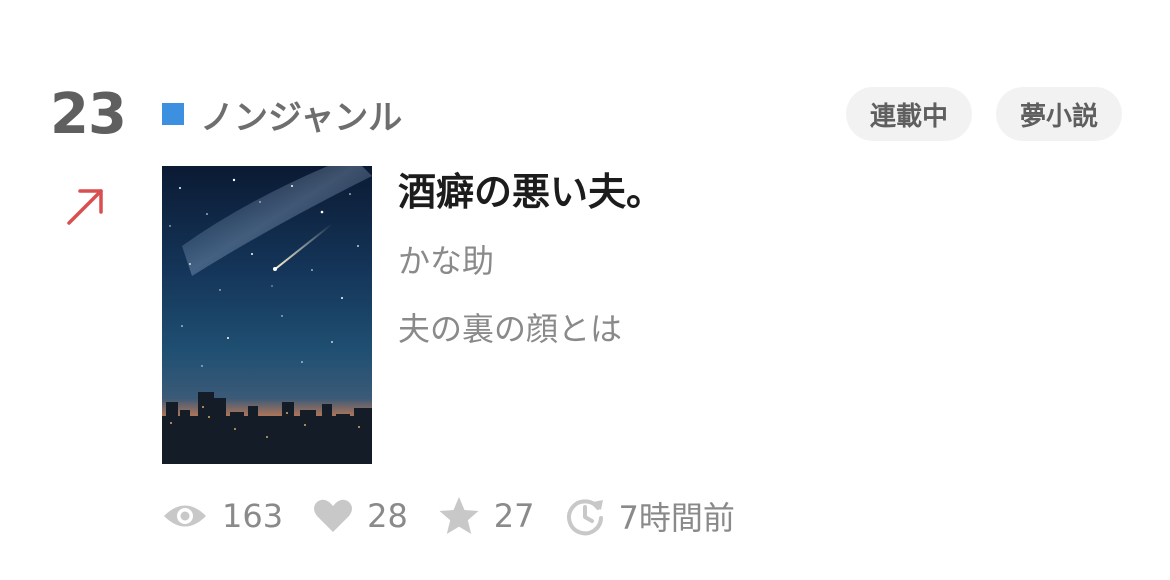 The width and height of the screenshot is (1170, 580). I want to click on stats-row: 163 28 27 7時間前, so click(463, 516).